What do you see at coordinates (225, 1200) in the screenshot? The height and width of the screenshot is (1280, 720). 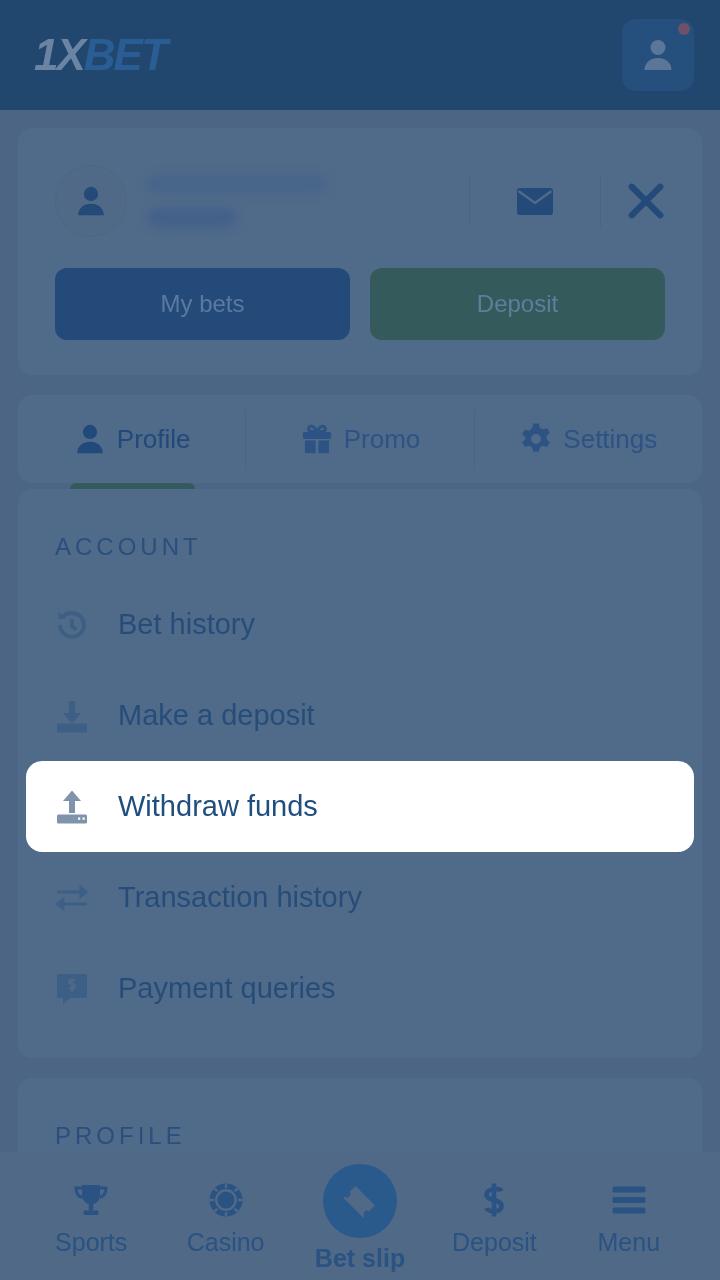 I see `casino-chip-icon` at bounding box center [225, 1200].